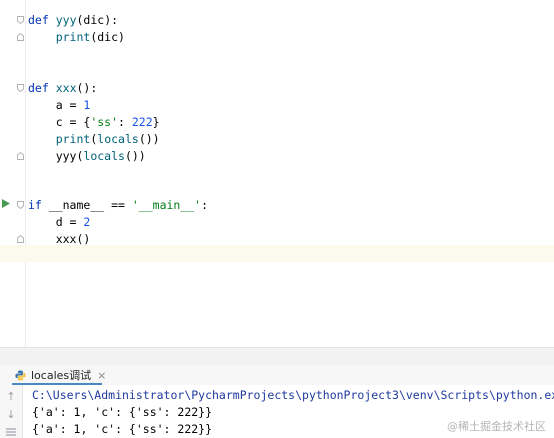 Image resolution: width=554 pixels, height=438 pixels. I want to click on code-line: def xxx():, so click(62, 88).